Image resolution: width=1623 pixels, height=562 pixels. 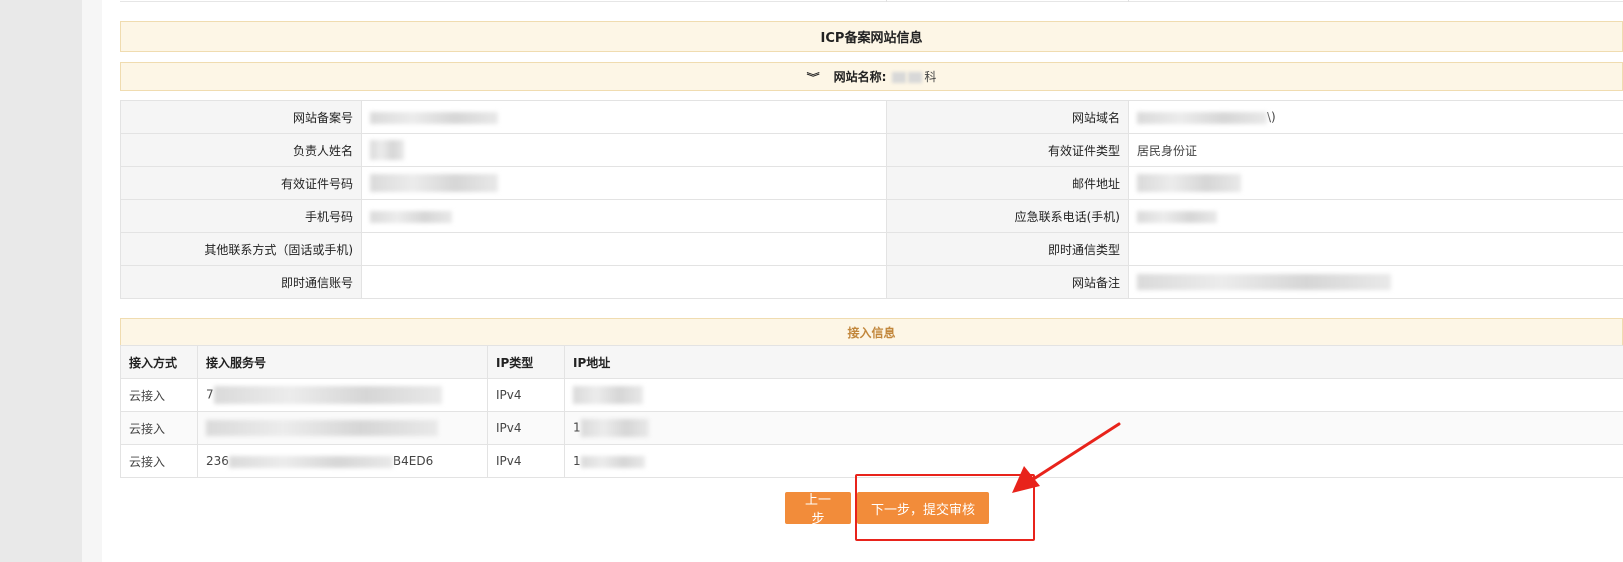 I want to click on site-name-label: 网站名称:, so click(x=860, y=77).